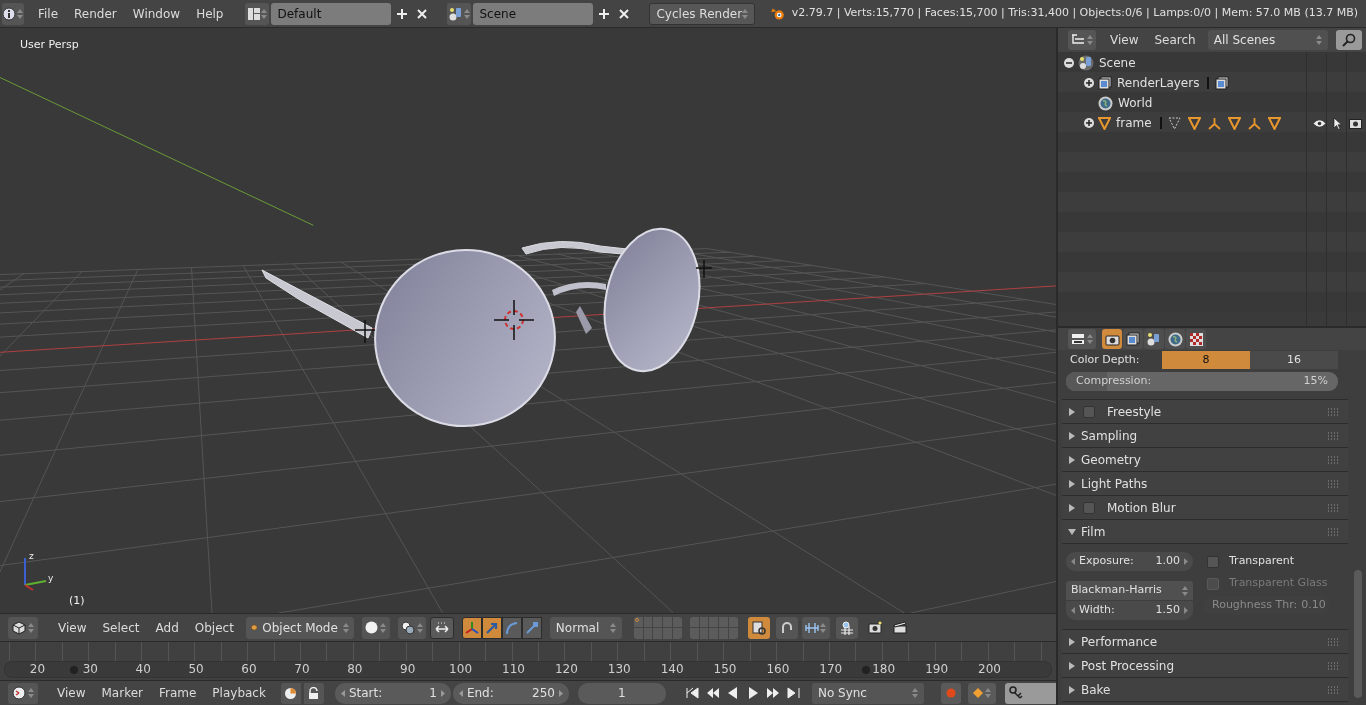  I want to click on layout-name-field: Default, so click(331, 13).